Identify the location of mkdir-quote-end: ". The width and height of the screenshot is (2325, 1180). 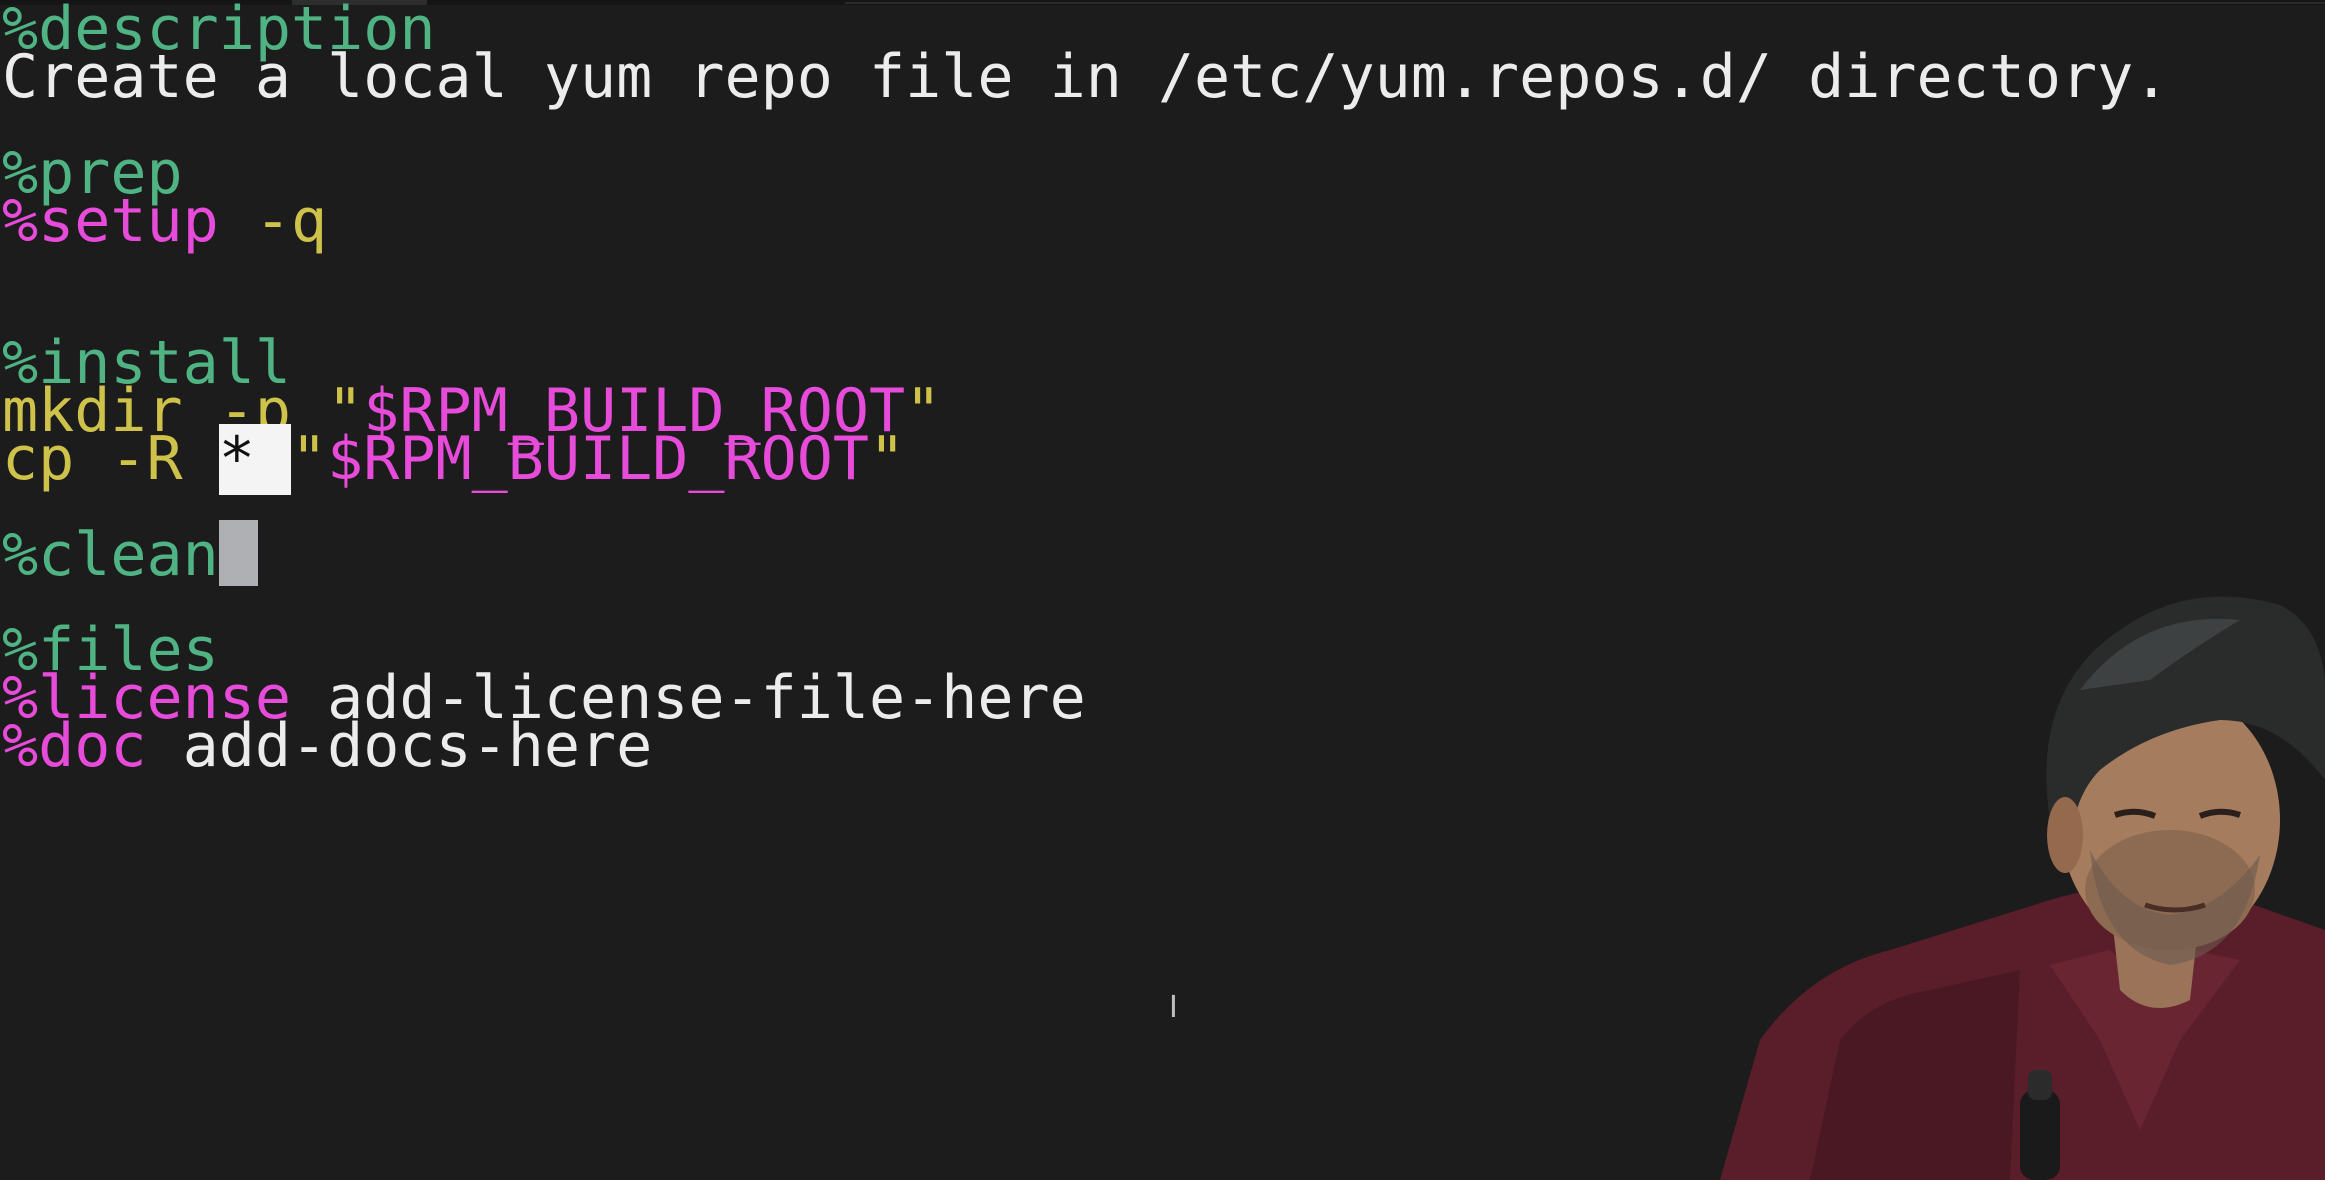
(923, 411).